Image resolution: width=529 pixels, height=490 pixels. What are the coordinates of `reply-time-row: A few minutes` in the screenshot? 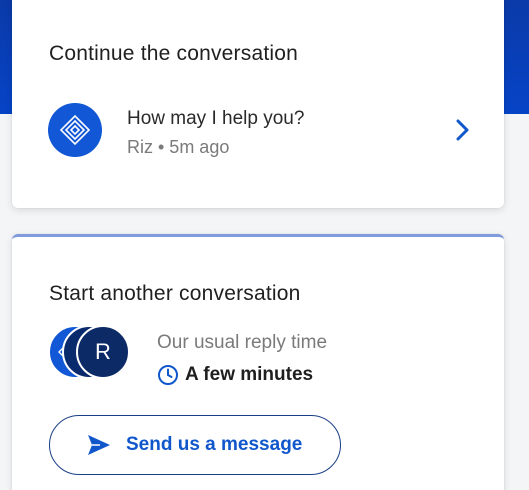 It's located at (235, 375).